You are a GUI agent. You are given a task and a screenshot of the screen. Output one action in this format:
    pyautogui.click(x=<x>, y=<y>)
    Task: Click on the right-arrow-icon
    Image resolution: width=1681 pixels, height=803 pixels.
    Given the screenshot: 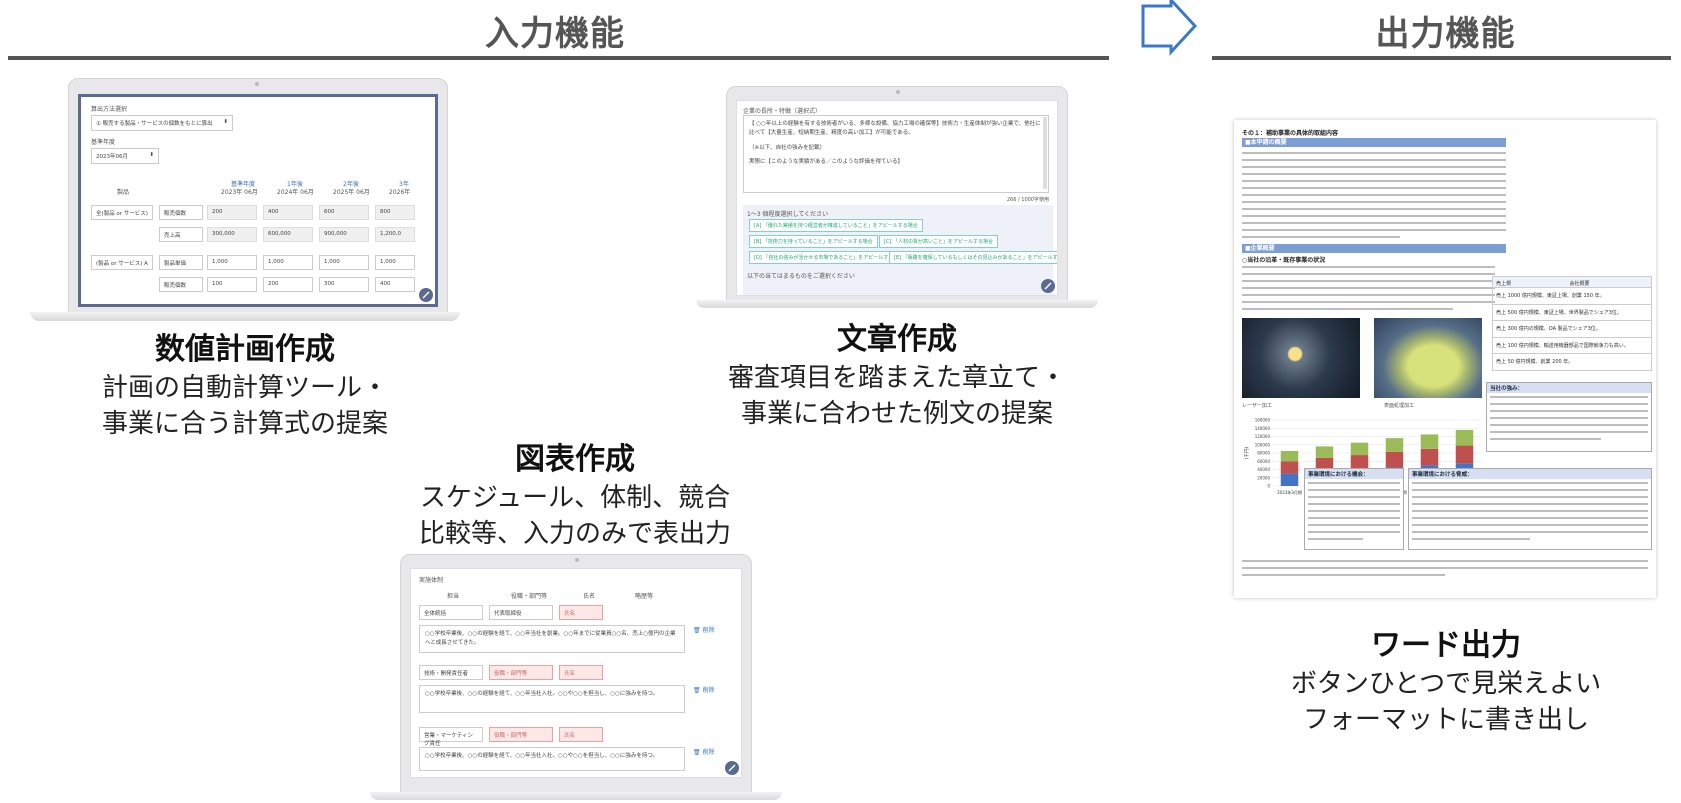 What is the action you would take?
    pyautogui.click(x=1169, y=28)
    